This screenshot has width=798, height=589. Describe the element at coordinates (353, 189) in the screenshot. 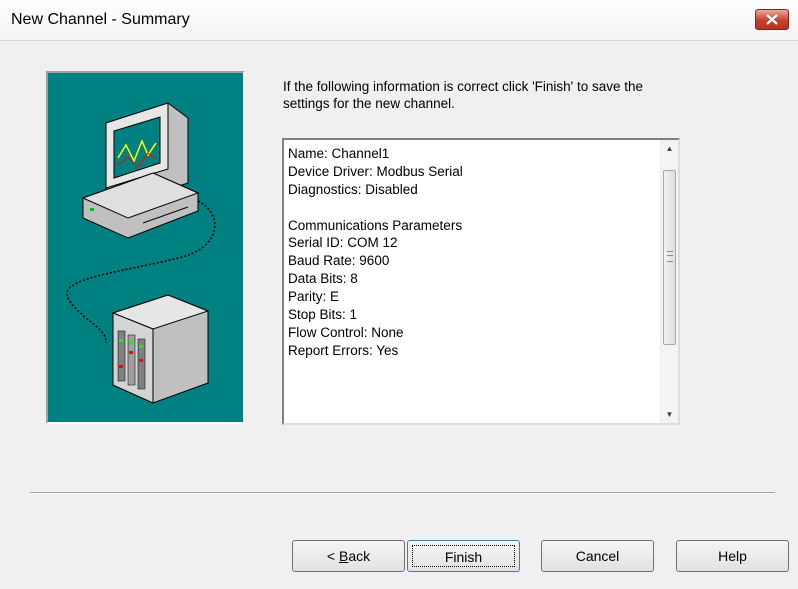

I see `summary-line: Diagnostics: Disabled` at that location.